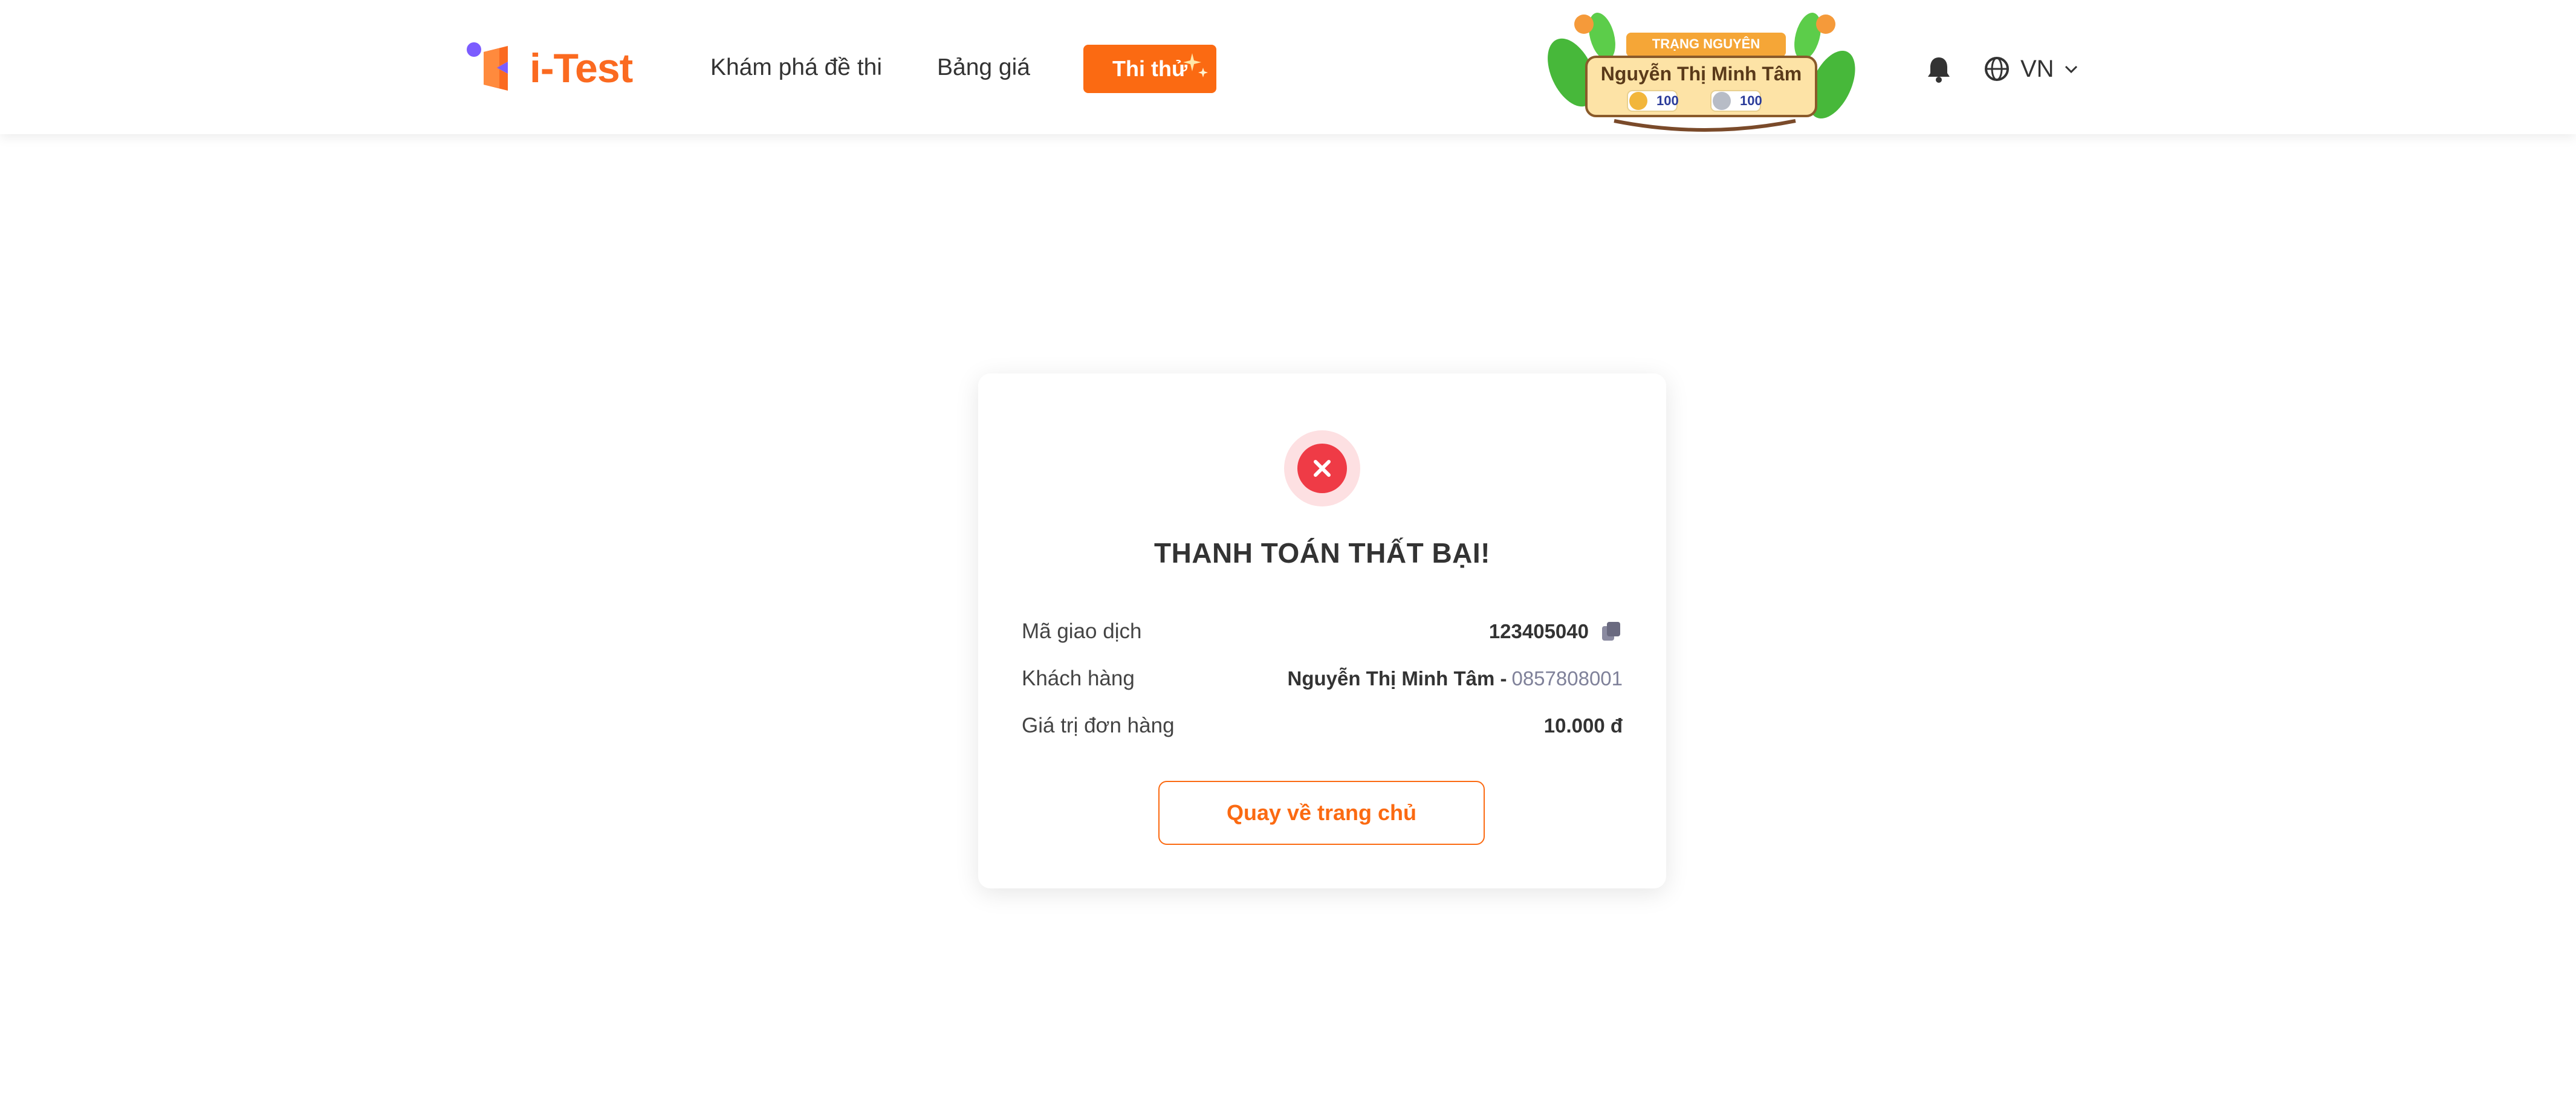 Image resolution: width=2576 pixels, height=1109 pixels. I want to click on close-icon, so click(1322, 469).